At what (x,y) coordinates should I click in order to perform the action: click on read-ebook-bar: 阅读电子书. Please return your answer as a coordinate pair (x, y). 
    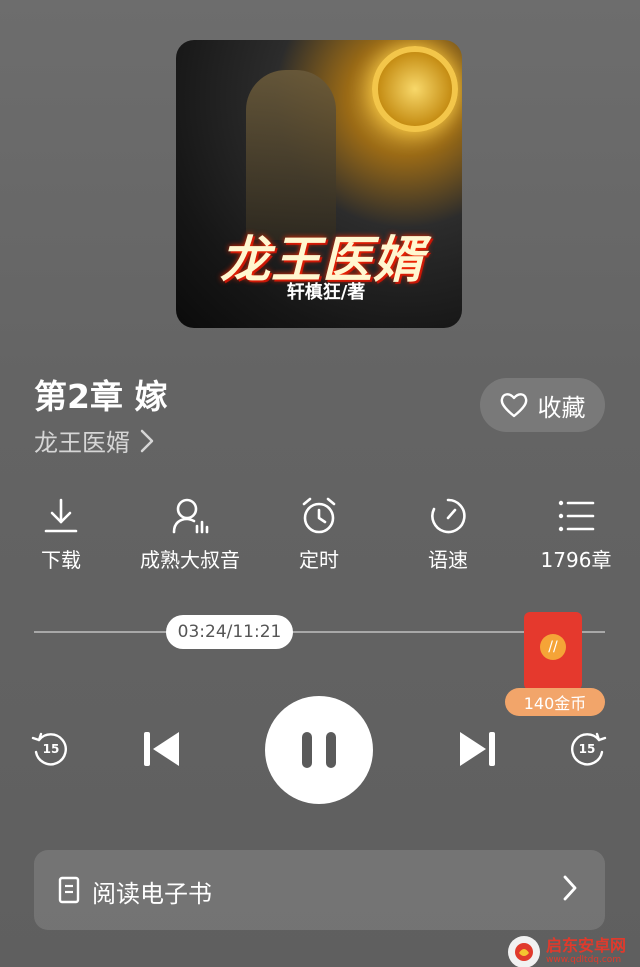
    Looking at the image, I should click on (319, 890).